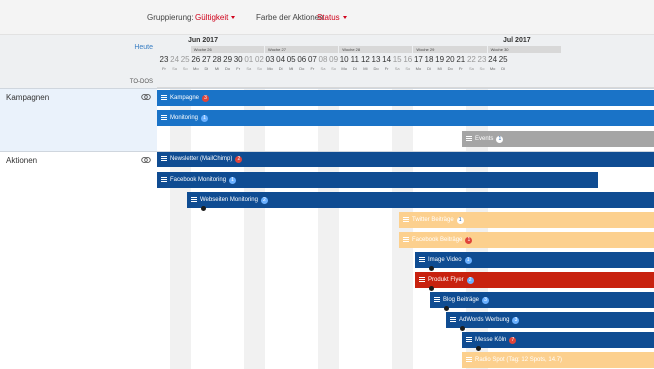 The width and height of the screenshot is (654, 369). Describe the element at coordinates (22, 160) in the screenshot. I see `section-label: Aktionen` at that location.